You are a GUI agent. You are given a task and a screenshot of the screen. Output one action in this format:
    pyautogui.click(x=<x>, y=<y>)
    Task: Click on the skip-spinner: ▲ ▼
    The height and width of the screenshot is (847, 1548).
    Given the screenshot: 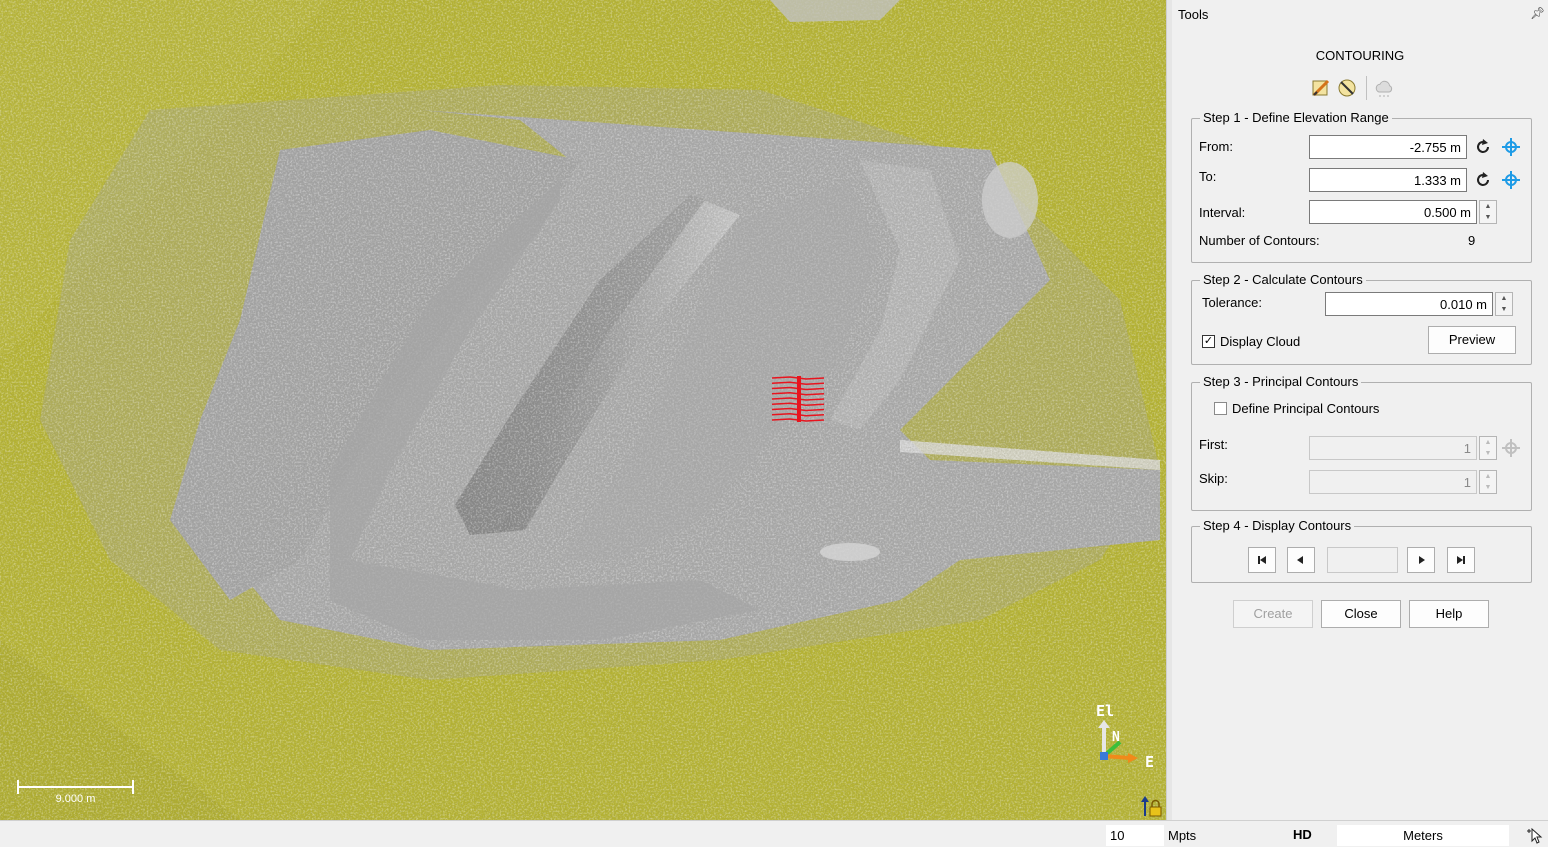 What is the action you would take?
    pyautogui.click(x=1488, y=482)
    